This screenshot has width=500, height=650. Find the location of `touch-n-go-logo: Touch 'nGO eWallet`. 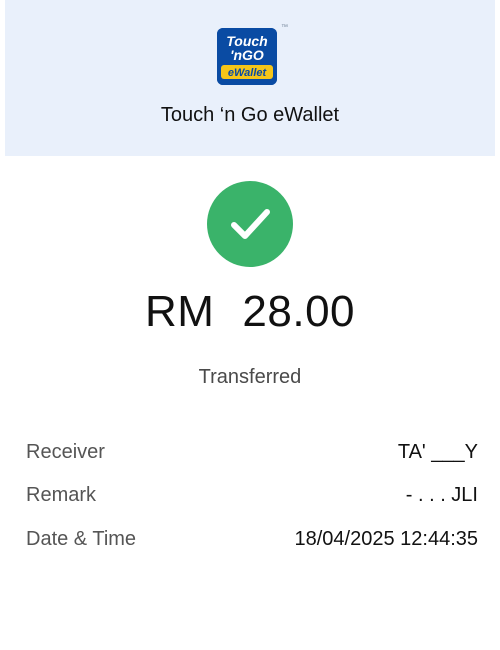

touch-n-go-logo: Touch 'nGO eWallet is located at coordinates (247, 56).